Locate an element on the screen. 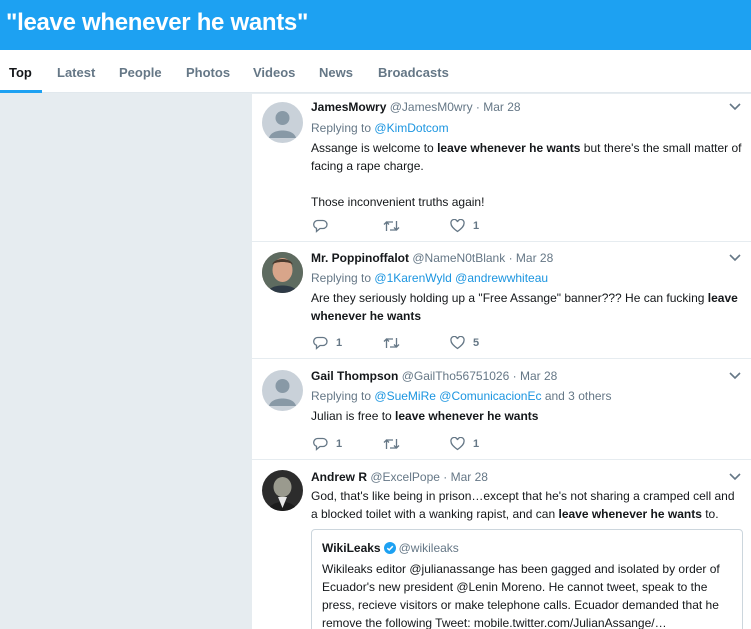 The height and width of the screenshot is (629, 751). tweet-header: Andrew R @ExcelPope · Mar 28 is located at coordinates (399, 477).